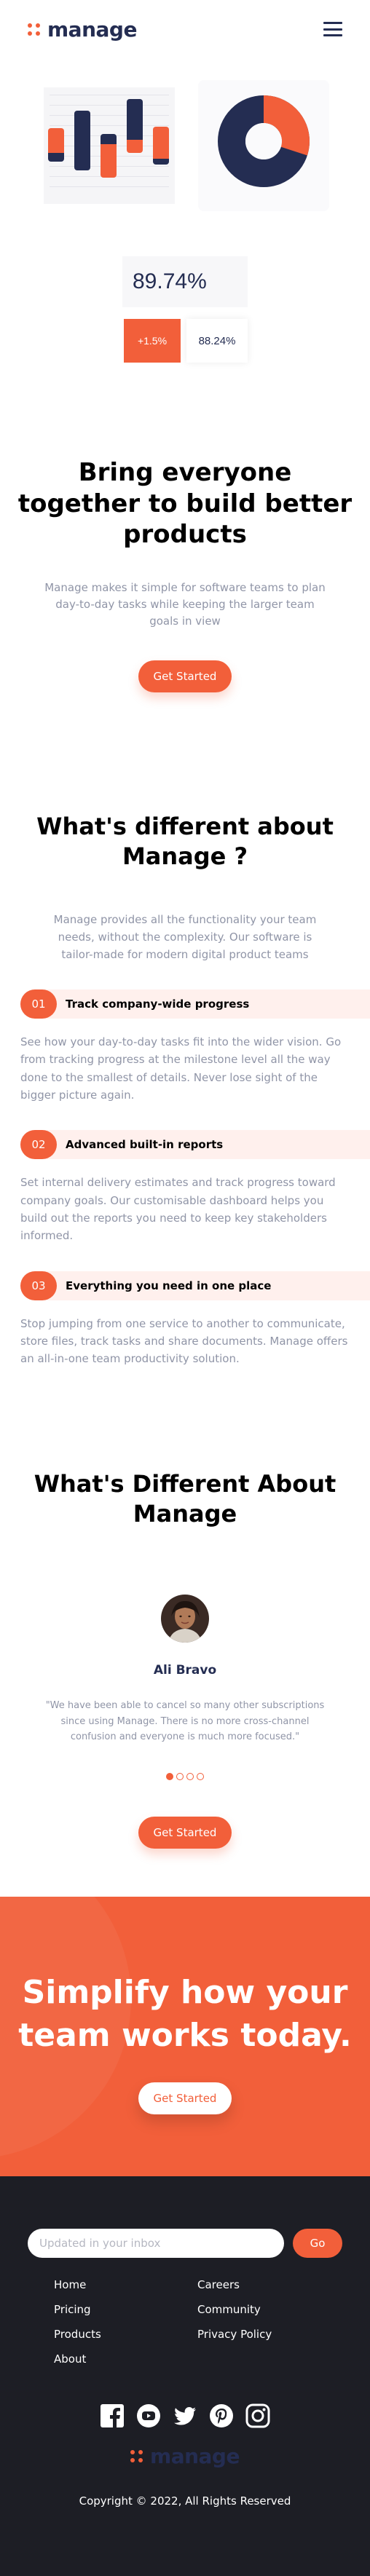 The height and width of the screenshot is (2576, 370). What do you see at coordinates (126, 2284) in the screenshot?
I see `footer-link-home: Home` at bounding box center [126, 2284].